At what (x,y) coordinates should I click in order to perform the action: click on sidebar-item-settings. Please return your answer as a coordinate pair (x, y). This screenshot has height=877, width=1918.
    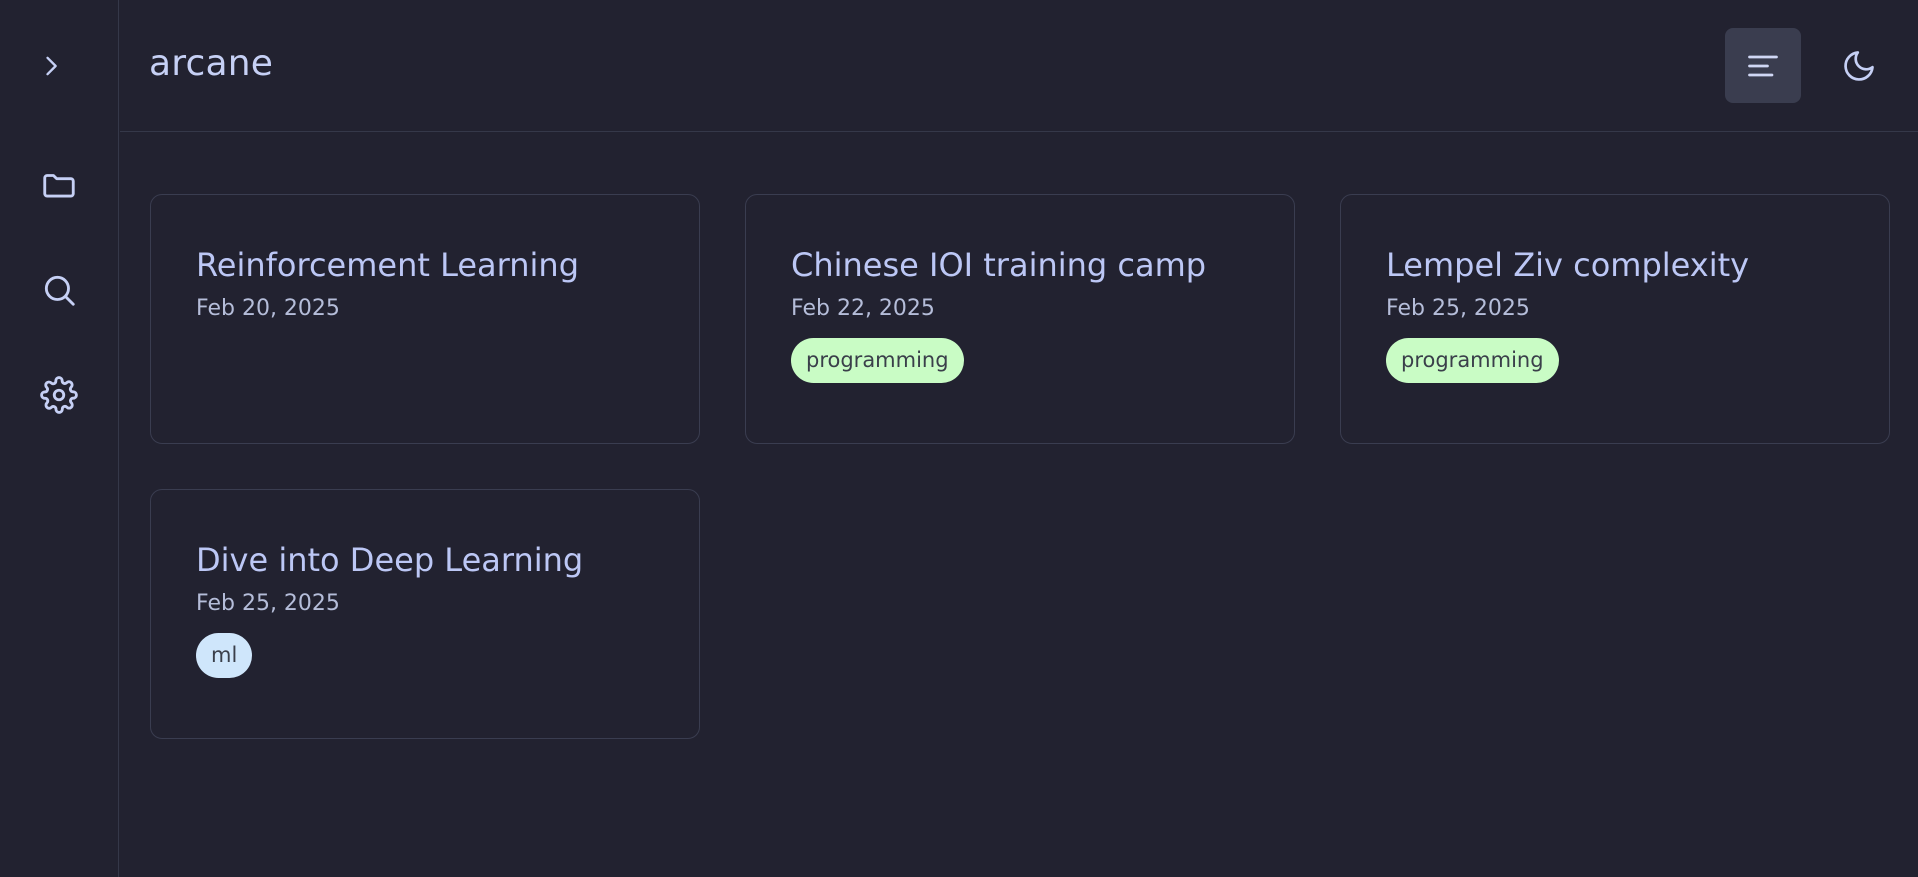
    Looking at the image, I should click on (59, 395).